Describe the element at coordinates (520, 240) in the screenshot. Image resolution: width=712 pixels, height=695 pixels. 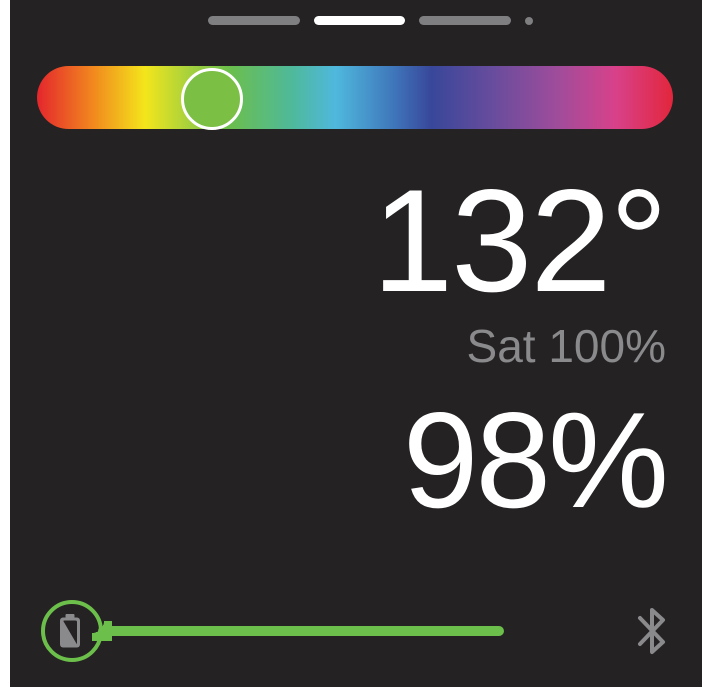
I see `hue-value: 132°` at that location.